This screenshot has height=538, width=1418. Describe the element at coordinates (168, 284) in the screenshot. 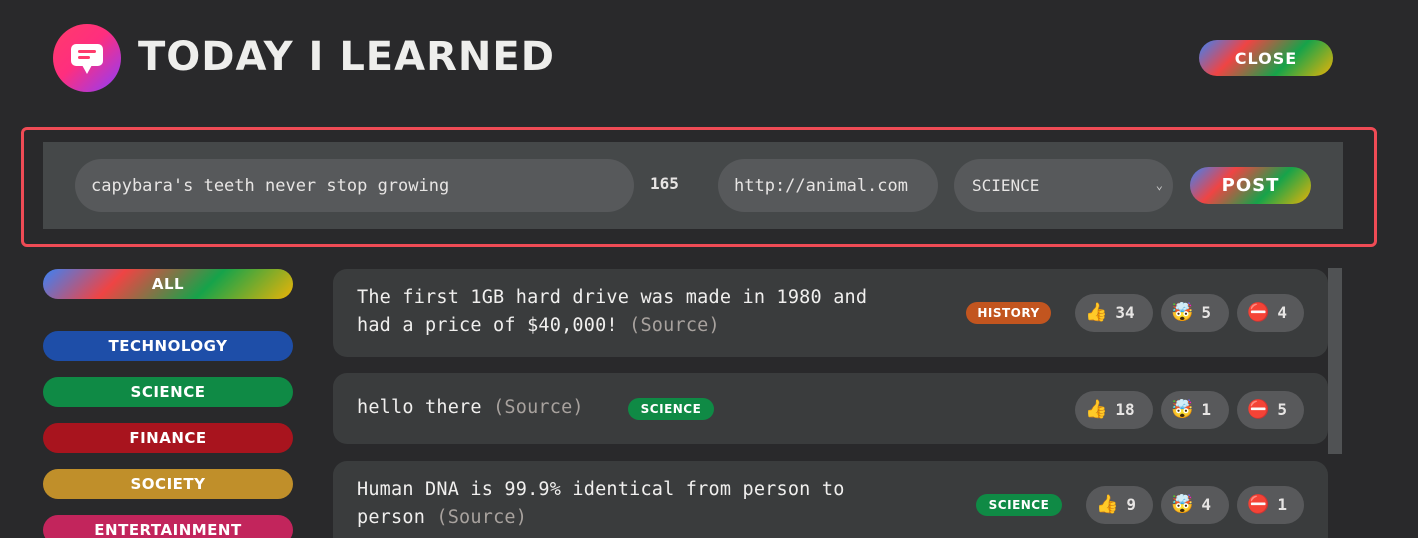

I see `category-all-button: All` at that location.